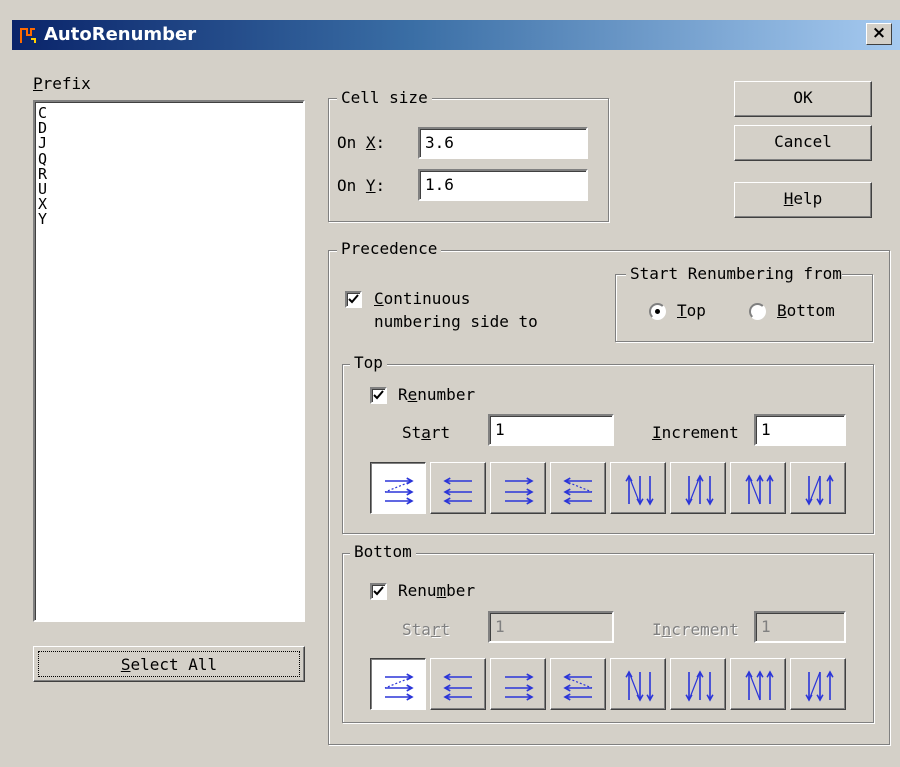  What do you see at coordinates (426, 629) in the screenshot?
I see `bottom-start-label: Start` at bounding box center [426, 629].